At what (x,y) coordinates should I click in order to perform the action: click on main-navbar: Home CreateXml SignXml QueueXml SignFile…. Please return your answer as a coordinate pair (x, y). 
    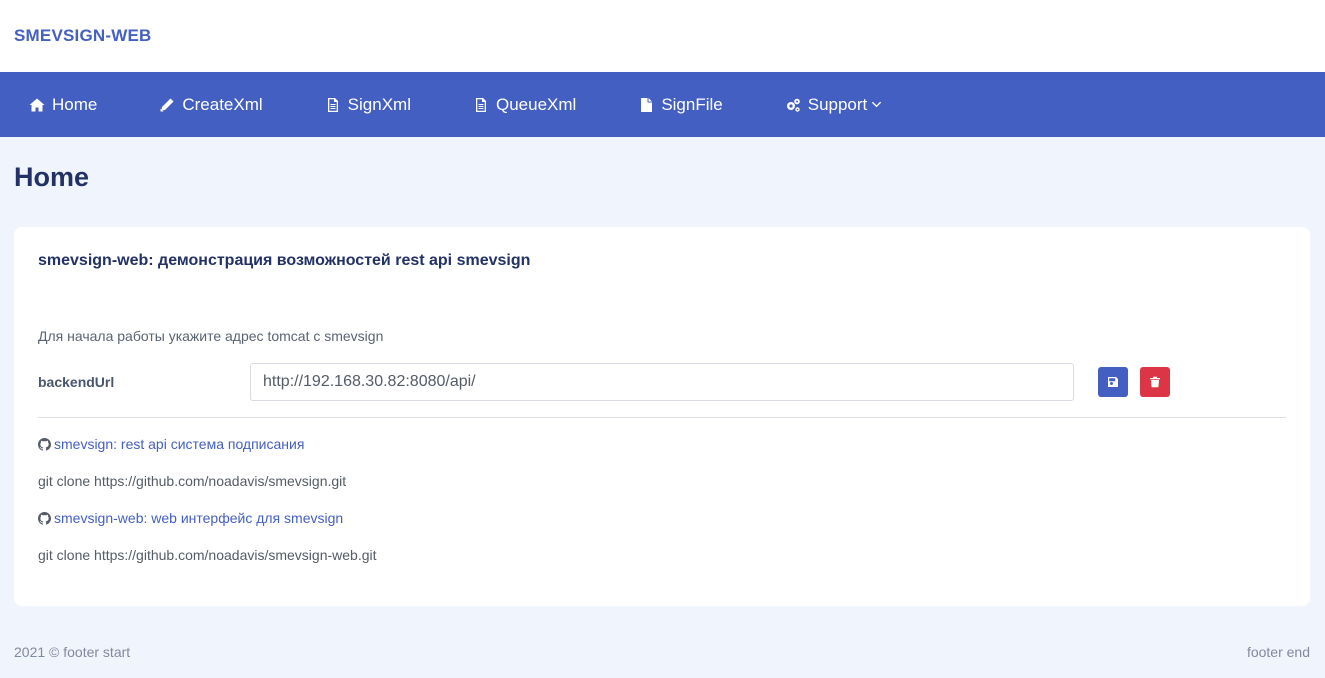
    Looking at the image, I should click on (662, 104).